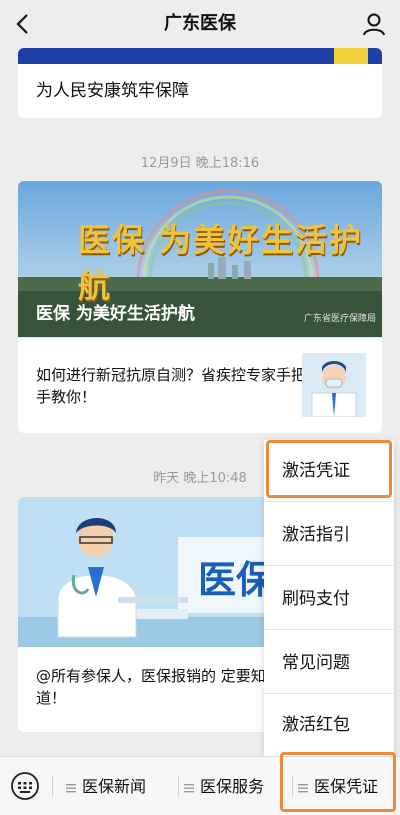  I want to click on timestamp: 12月9日 晚上18:16, so click(200, 163).